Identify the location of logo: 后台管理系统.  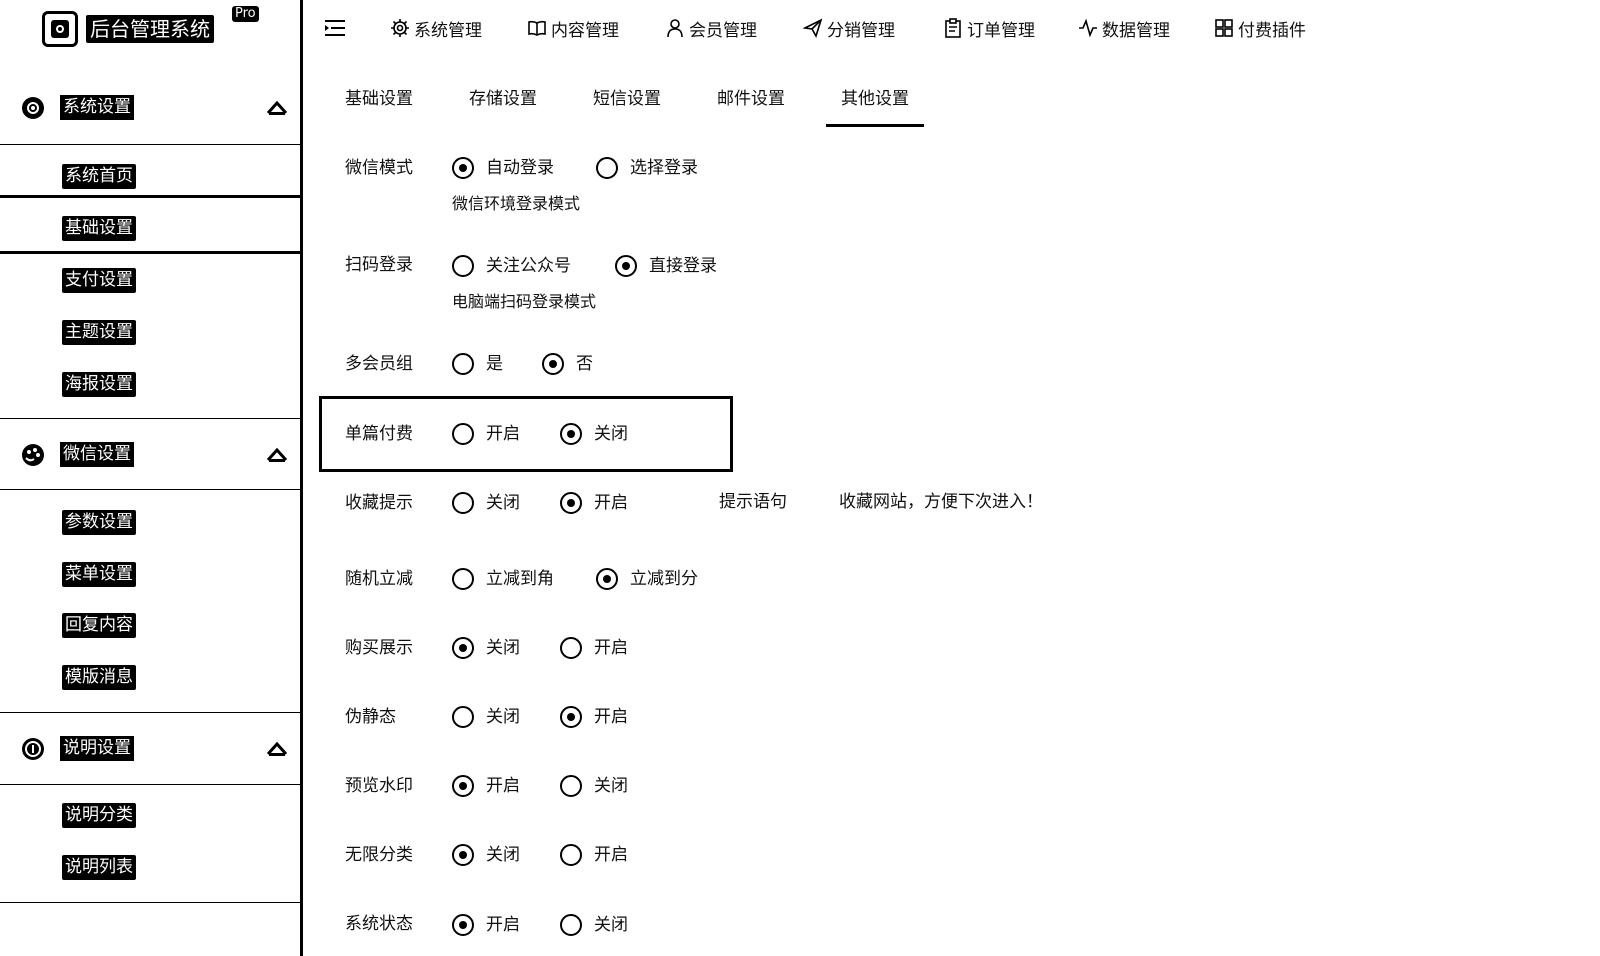
(128, 29).